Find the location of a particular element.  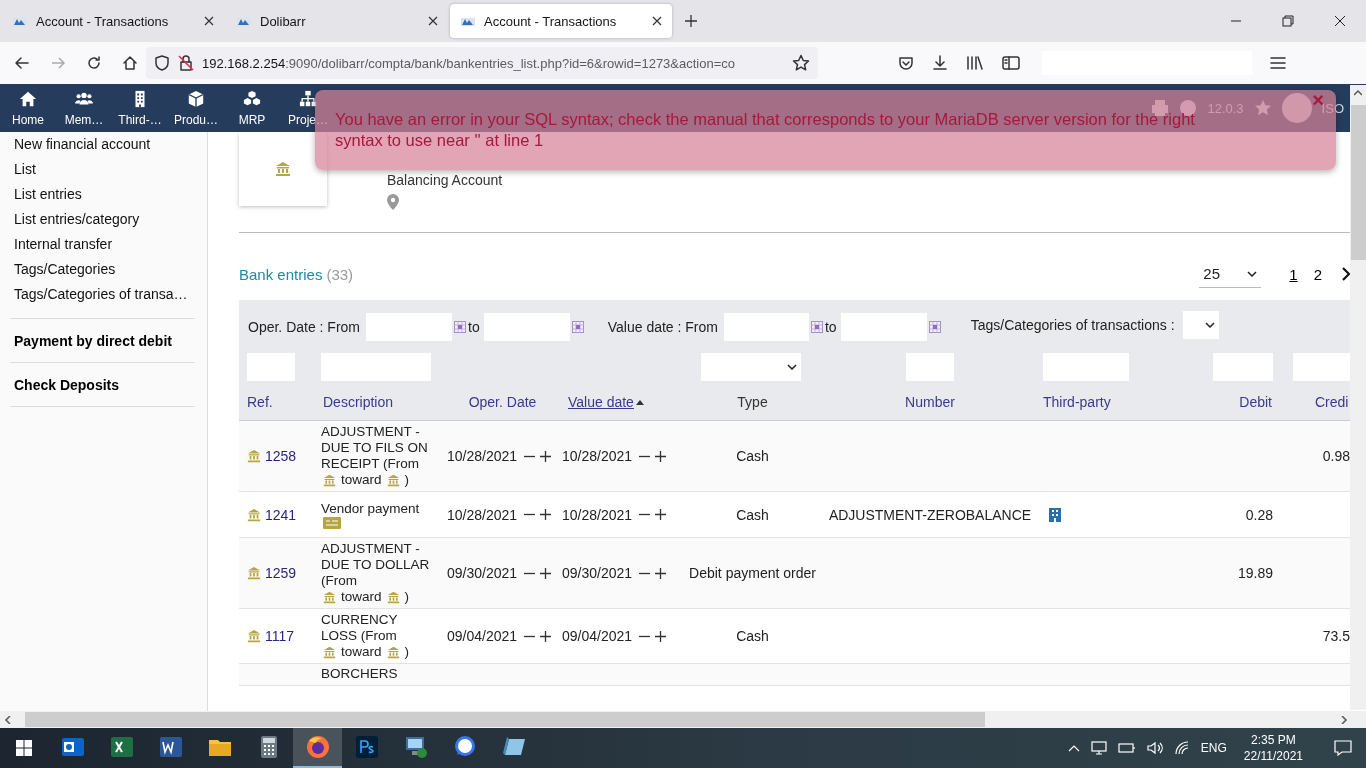

column-header: Type is located at coordinates (752, 402).